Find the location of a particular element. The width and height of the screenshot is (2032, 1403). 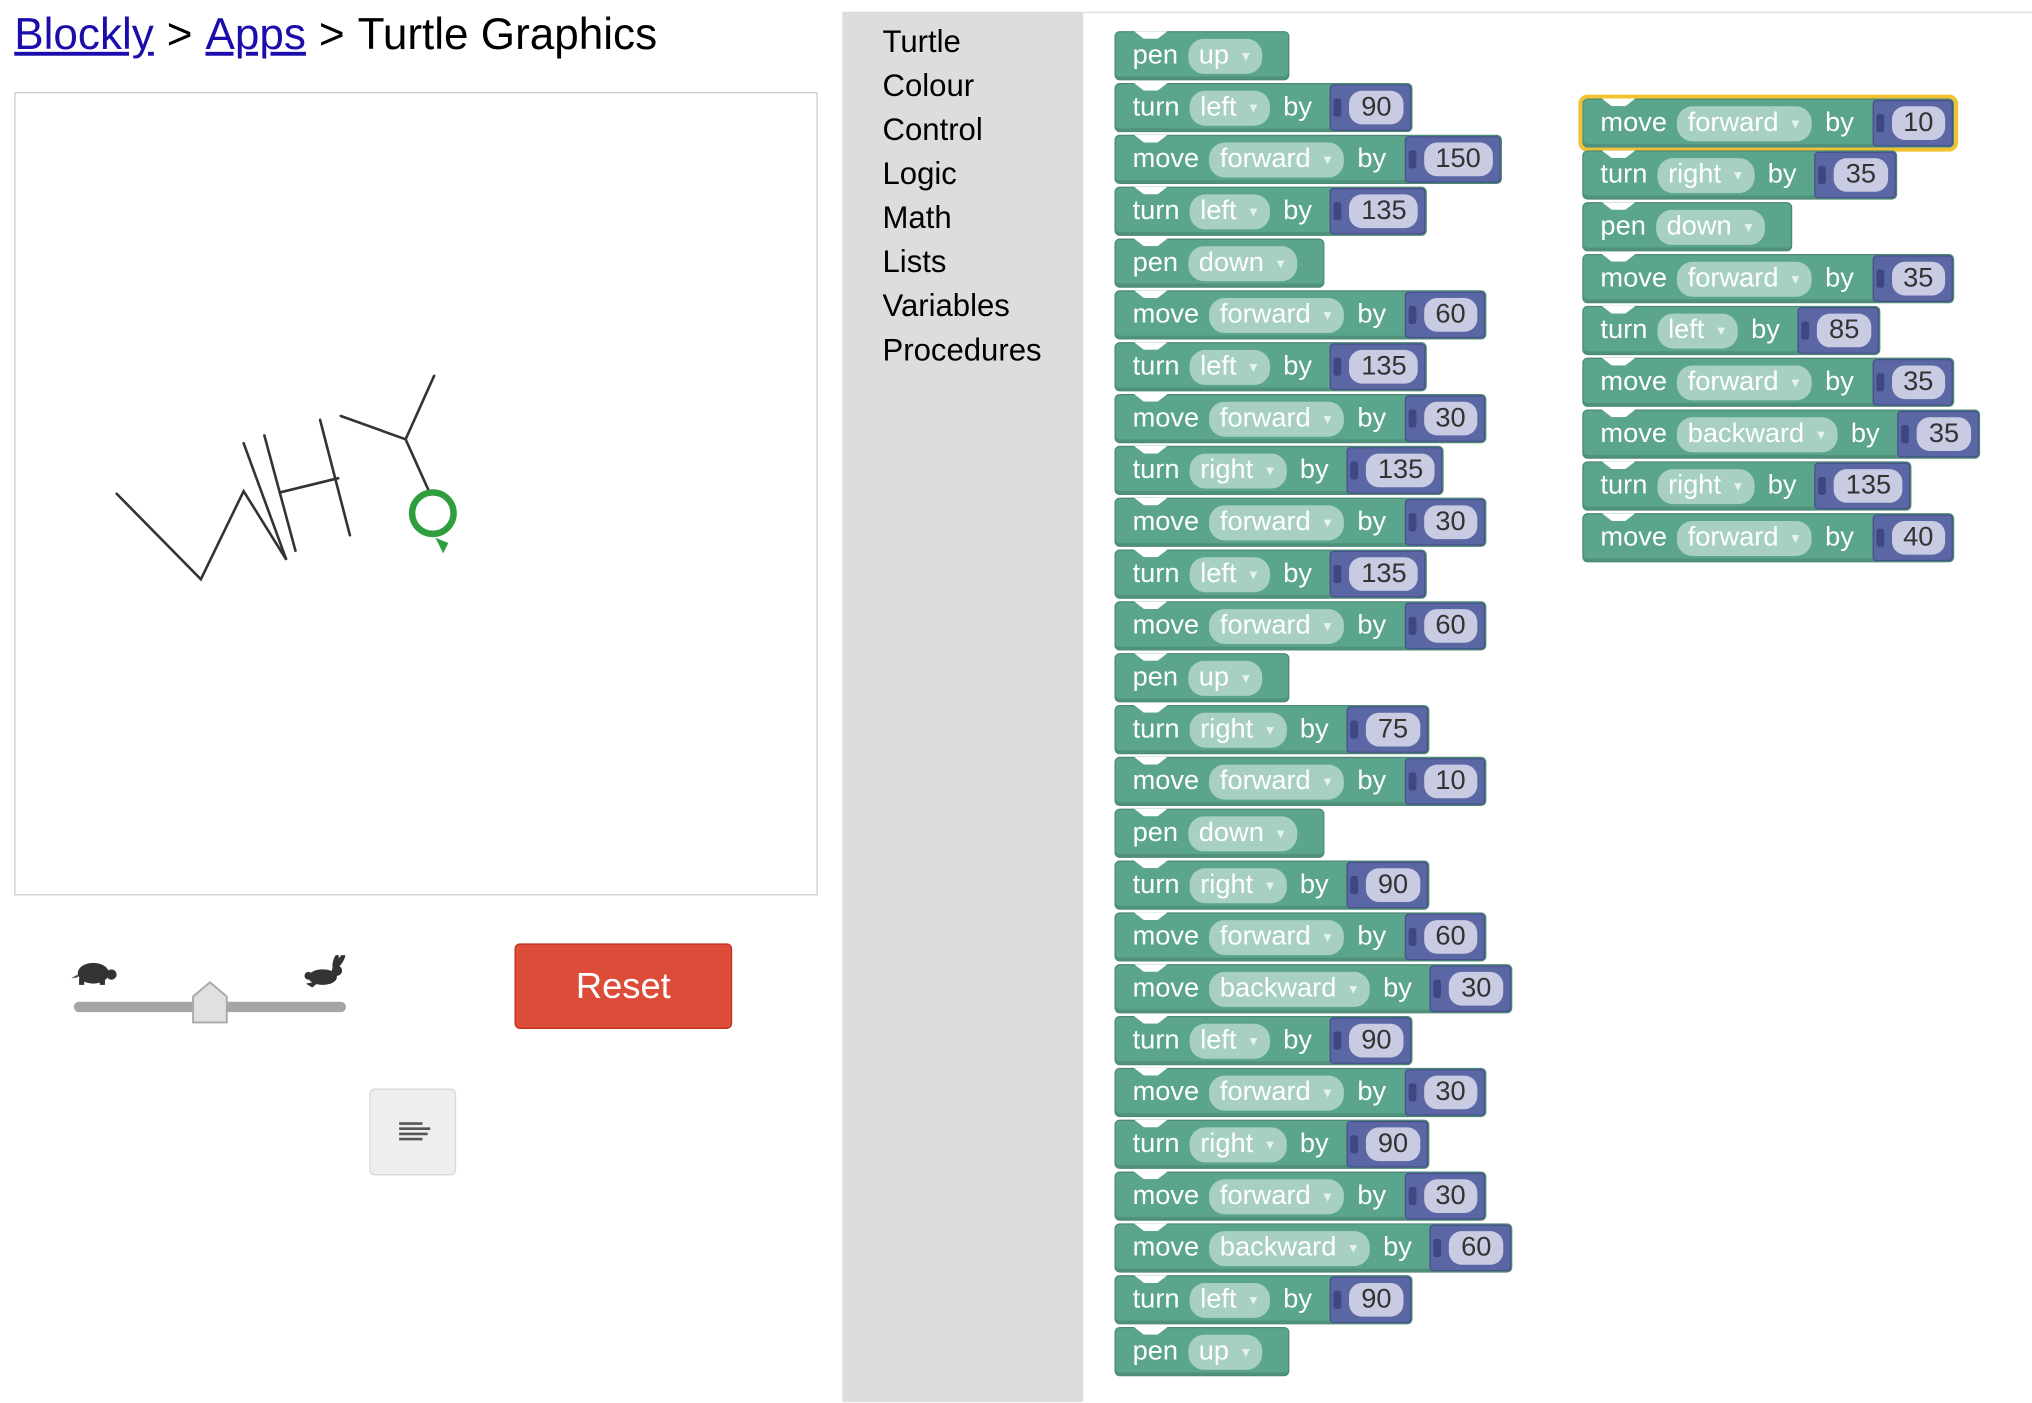

category-logic: Logic is located at coordinates (920, 175).